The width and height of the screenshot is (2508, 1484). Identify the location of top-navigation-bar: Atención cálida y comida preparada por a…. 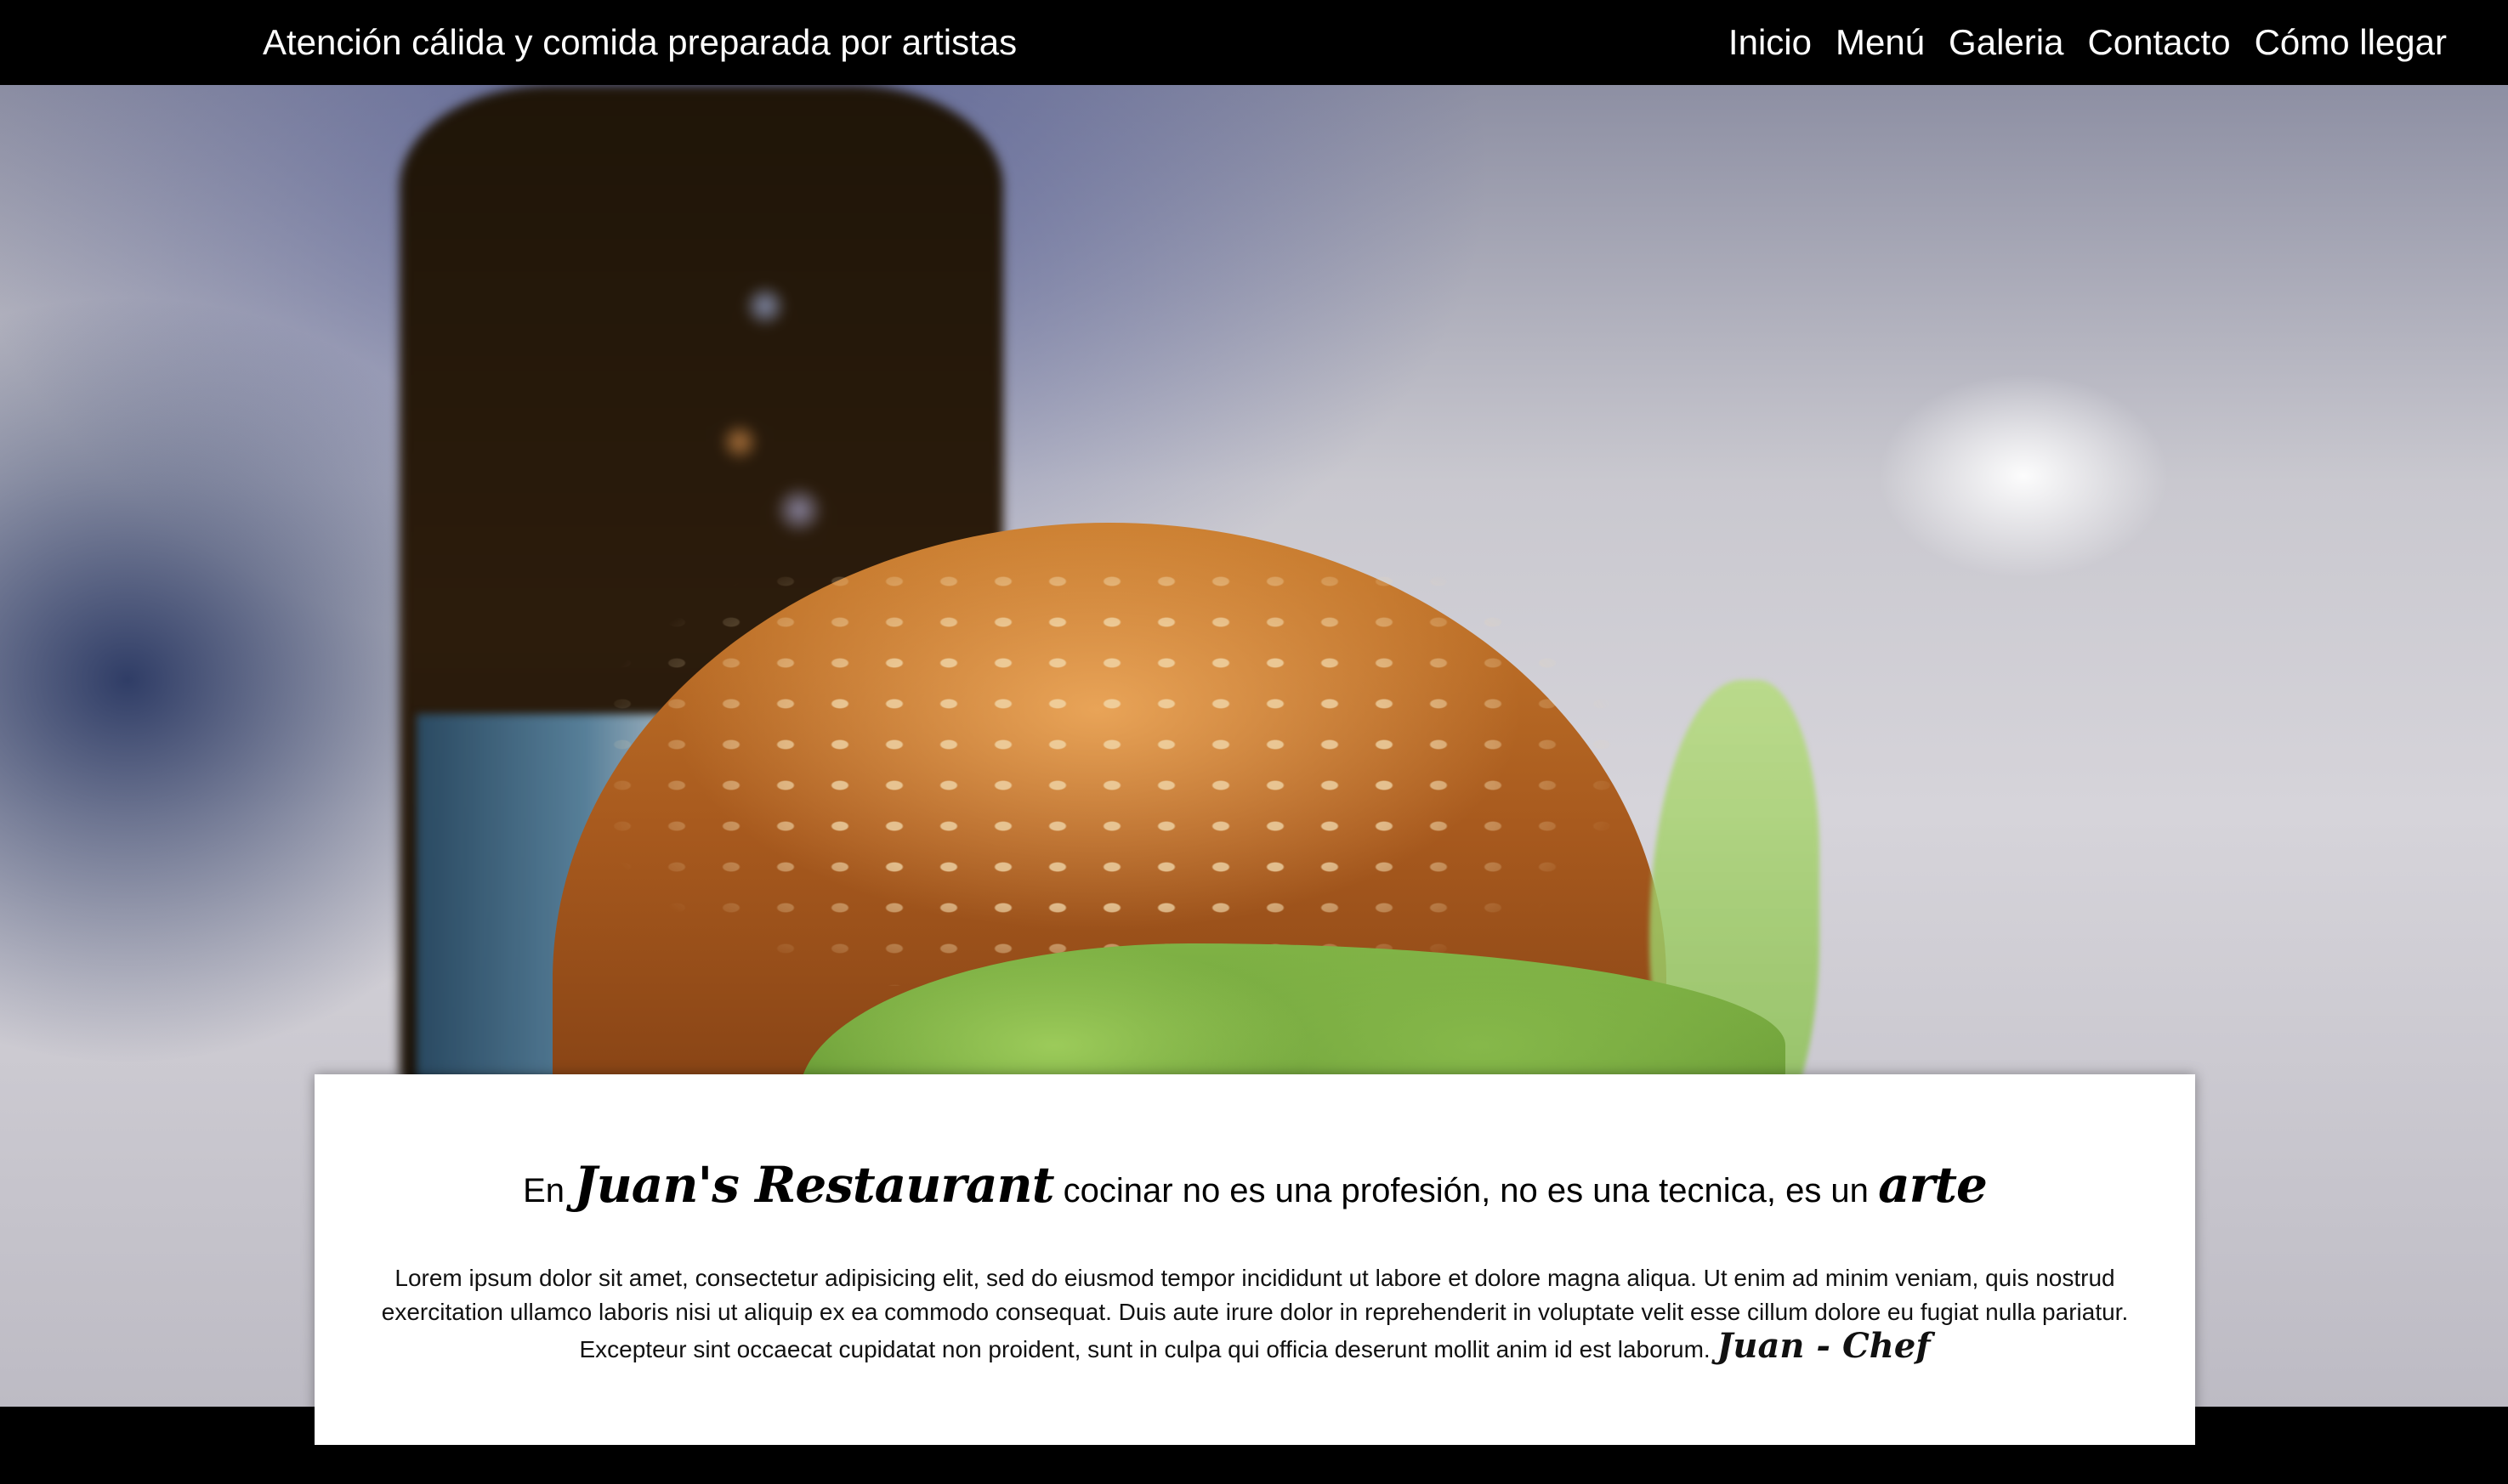
(1254, 42).